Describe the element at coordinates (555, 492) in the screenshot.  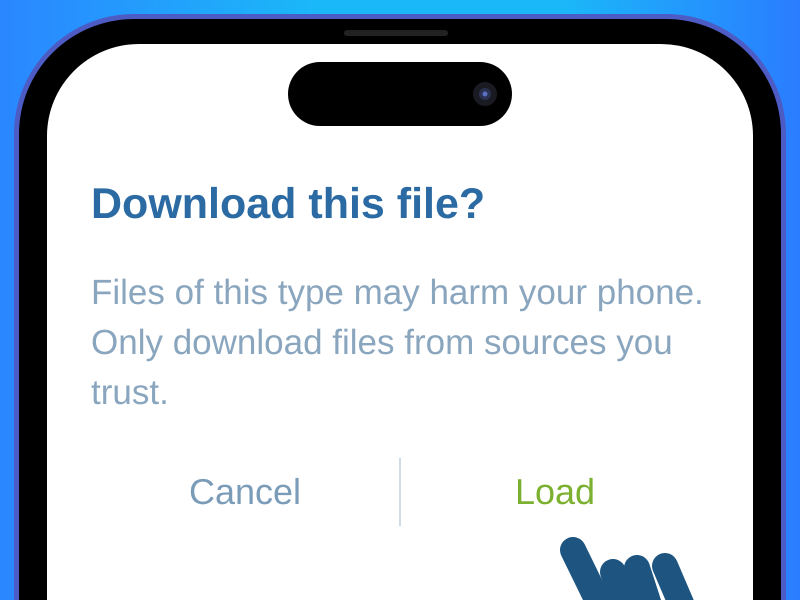
I see `confirm-button: Load` at that location.